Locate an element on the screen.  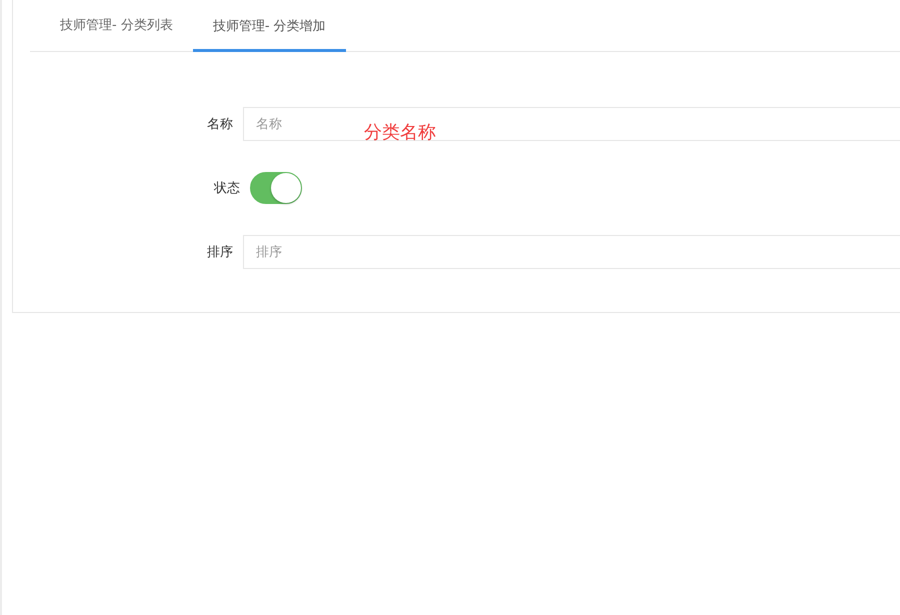
toggle-switch is located at coordinates (276, 188).